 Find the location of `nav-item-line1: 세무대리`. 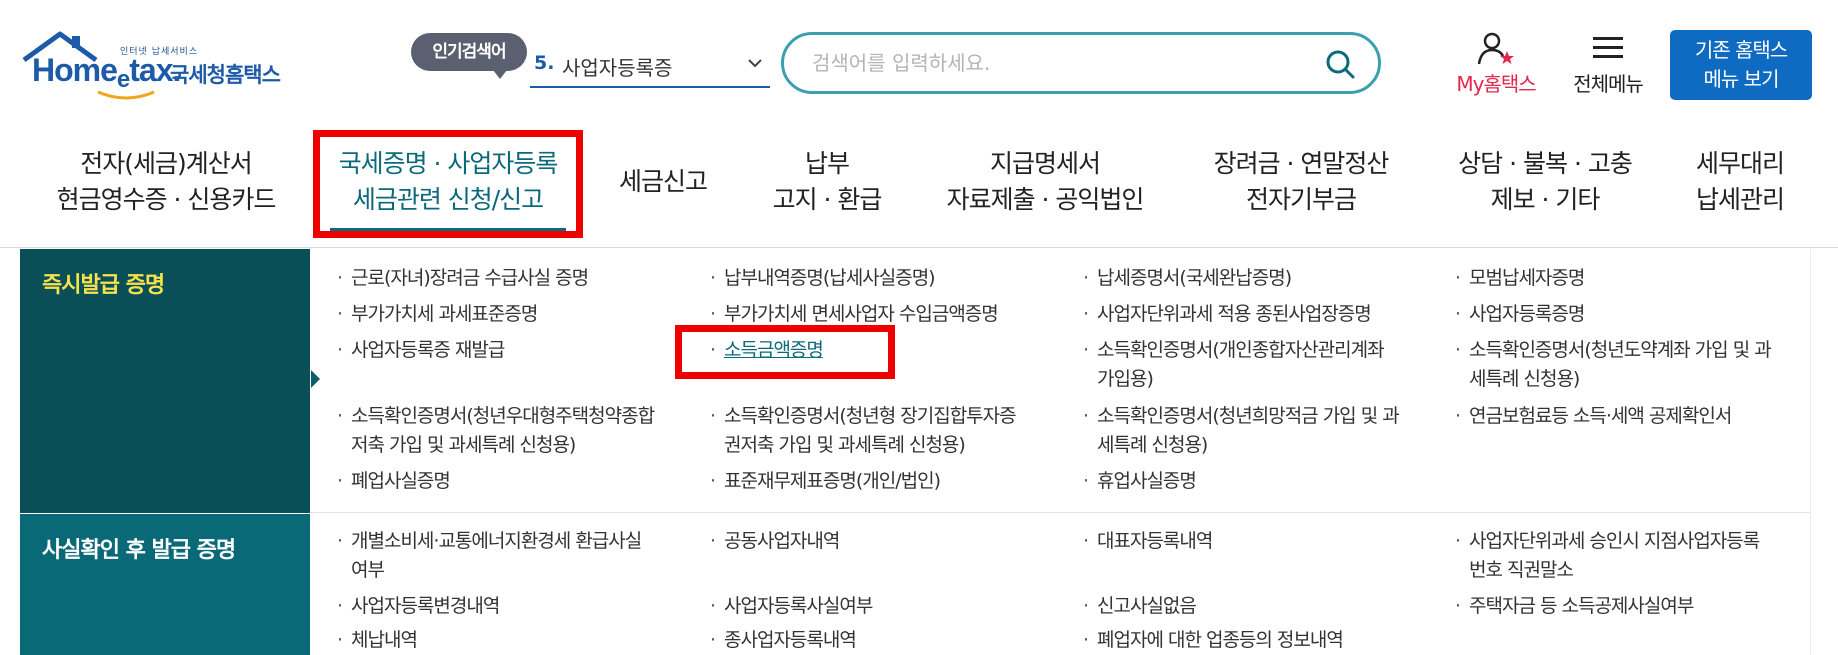

nav-item-line1: 세무대리 is located at coordinates (1740, 163).